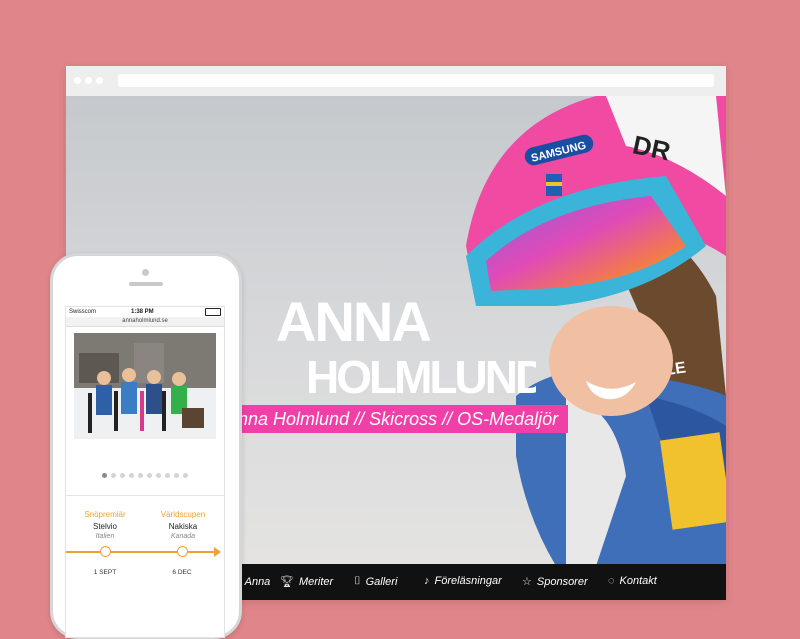 This screenshot has width=800, height=639. Describe the element at coordinates (287, 582) in the screenshot. I see `trophy-icon: 🏆︎` at that location.